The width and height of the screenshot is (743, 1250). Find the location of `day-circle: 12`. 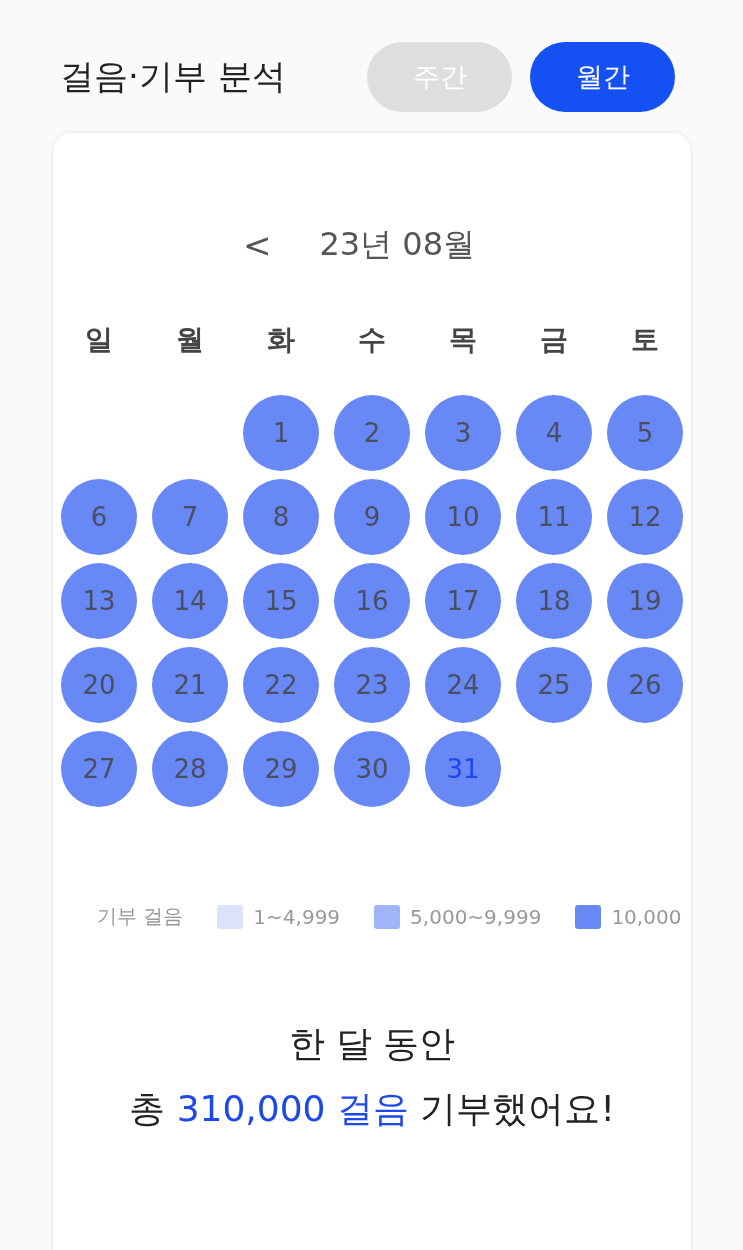

day-circle: 12 is located at coordinates (645, 517).